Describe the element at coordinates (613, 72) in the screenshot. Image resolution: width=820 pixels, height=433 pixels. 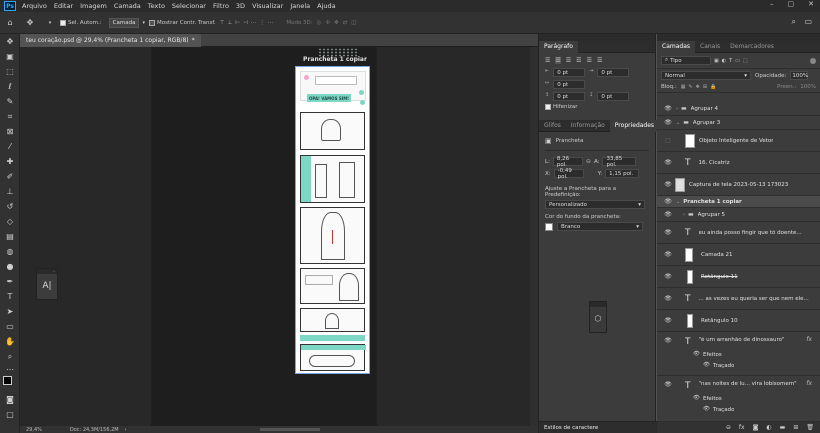
I see `indent-right-field: 0 pt` at that location.